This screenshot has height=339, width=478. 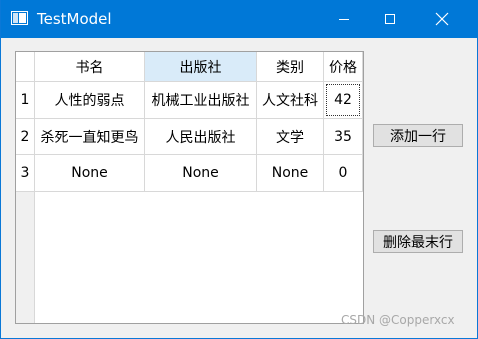 I want to click on row-header-3: 3, so click(x=25, y=173).